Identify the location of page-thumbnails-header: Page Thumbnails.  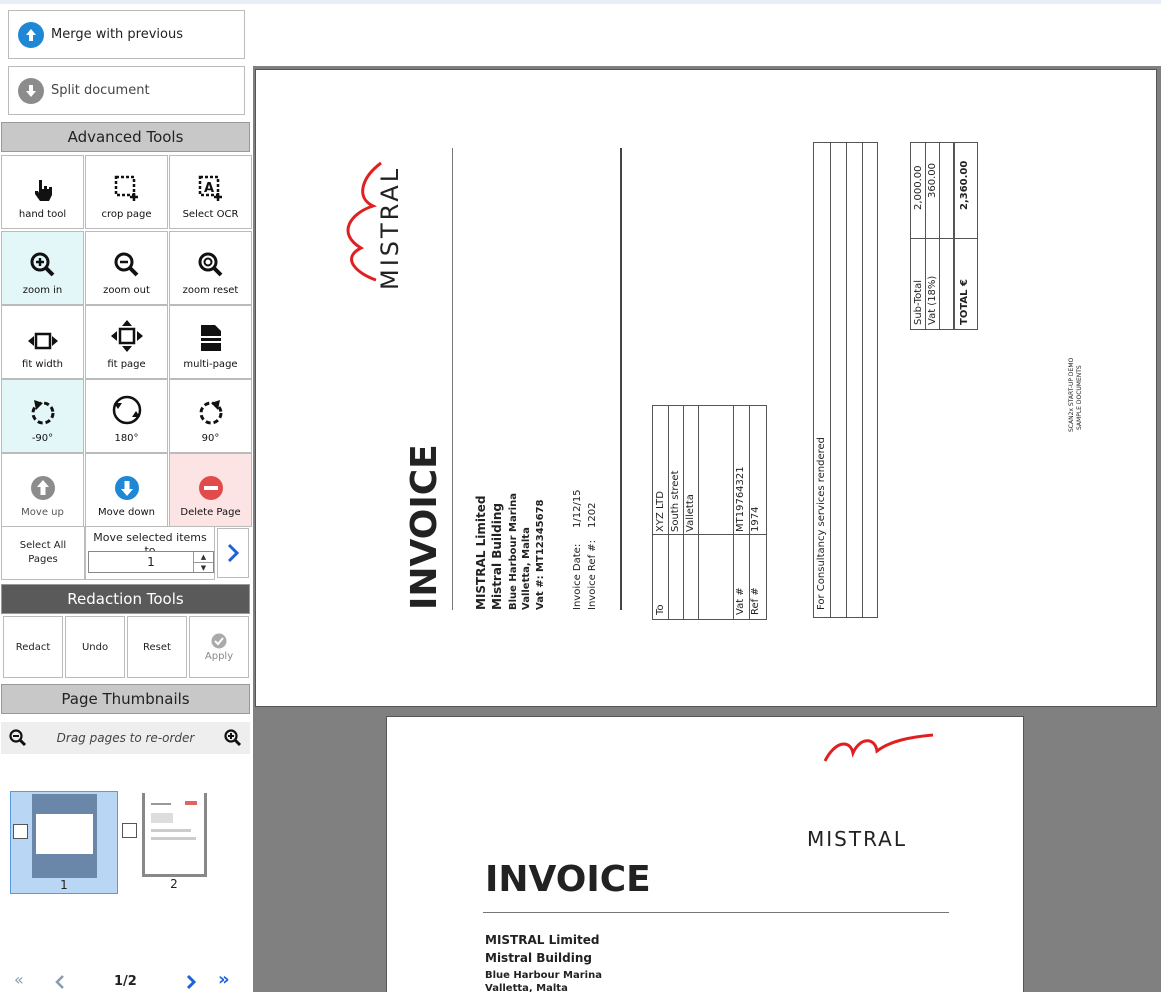
(125, 699).